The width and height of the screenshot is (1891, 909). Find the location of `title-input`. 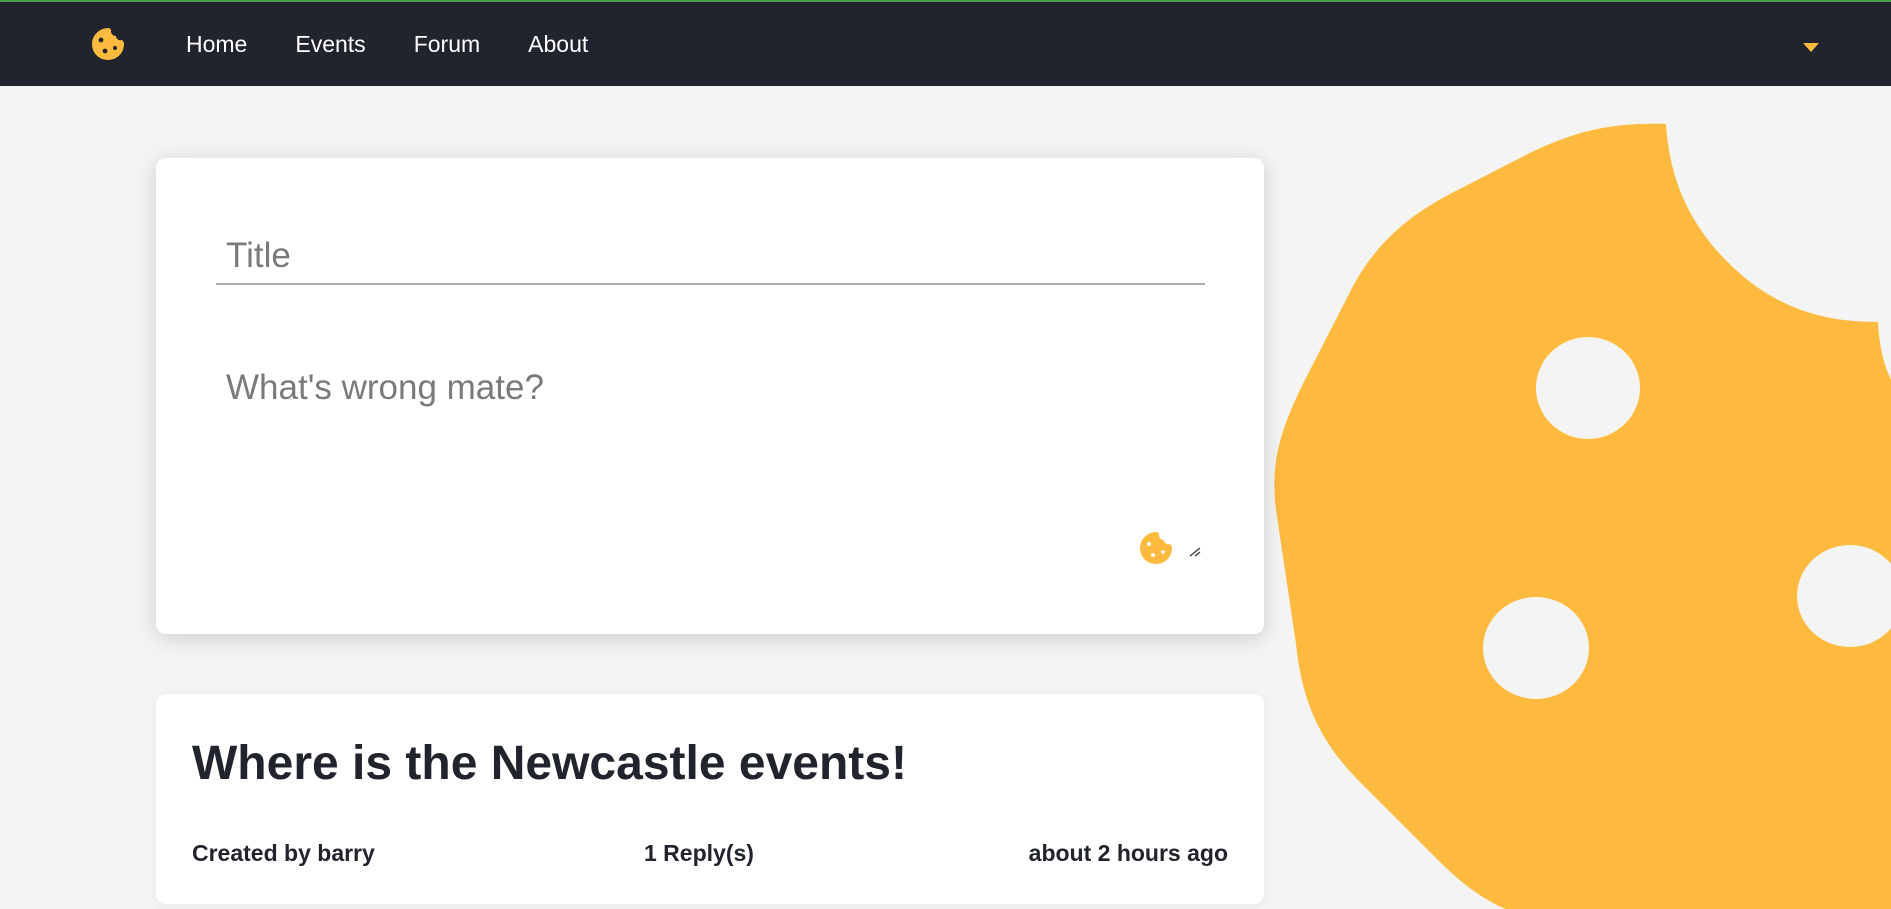

title-input is located at coordinates (710, 256).